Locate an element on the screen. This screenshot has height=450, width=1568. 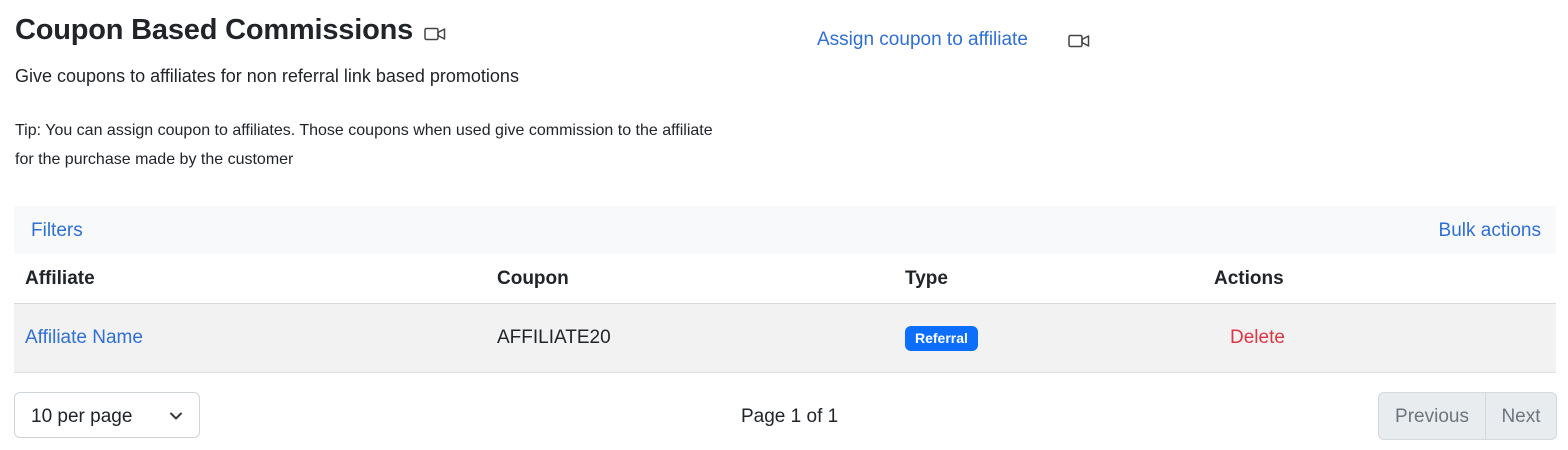
chevron-down-icon is located at coordinates (176, 416).